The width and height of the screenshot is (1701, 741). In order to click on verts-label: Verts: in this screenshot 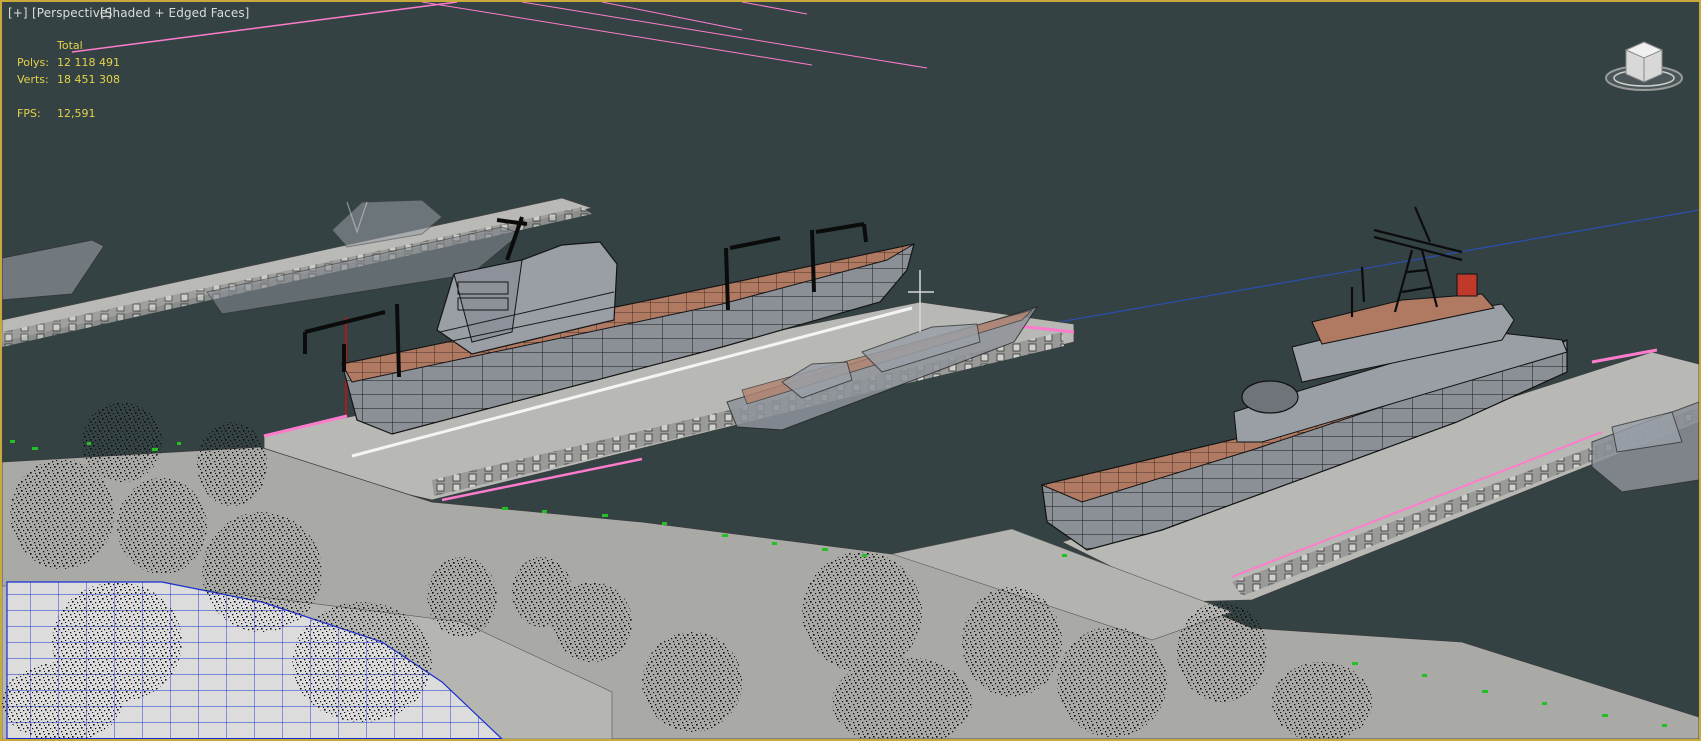, I will do `click(33, 79)`.